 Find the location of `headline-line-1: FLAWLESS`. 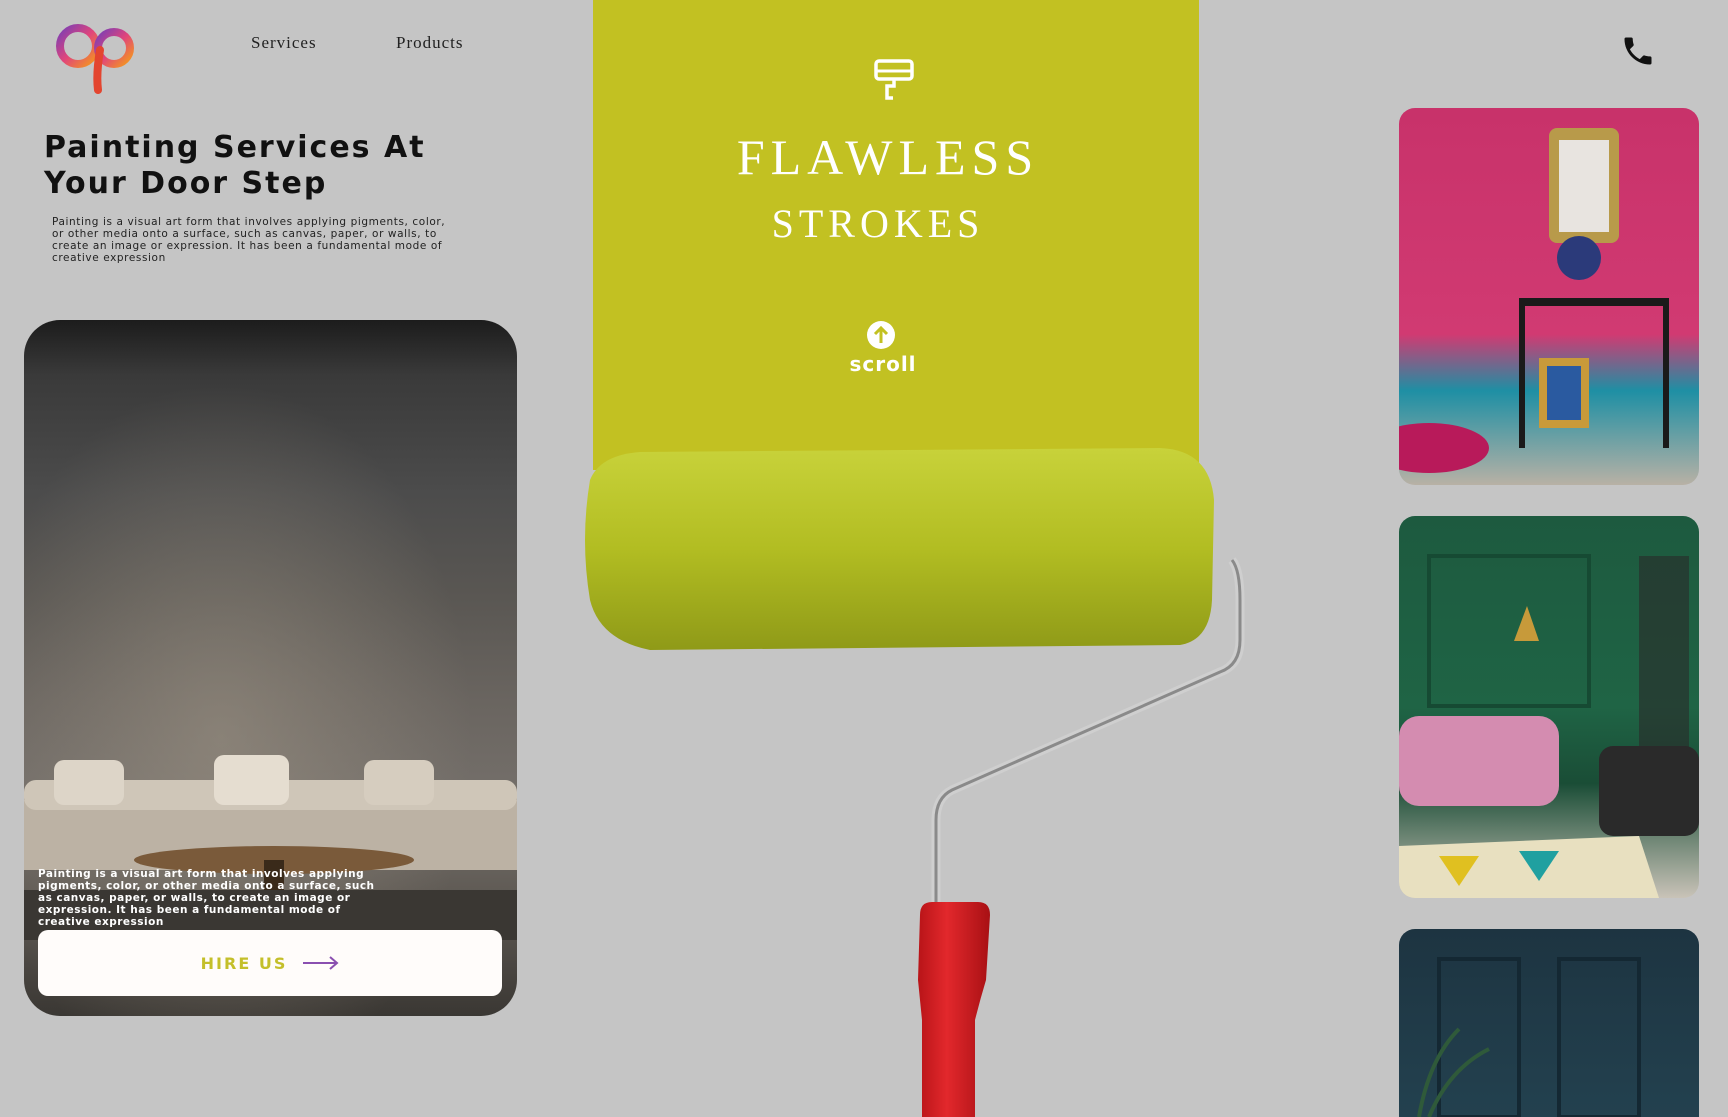

headline-line-1: FLAWLESS is located at coordinates (888, 157).